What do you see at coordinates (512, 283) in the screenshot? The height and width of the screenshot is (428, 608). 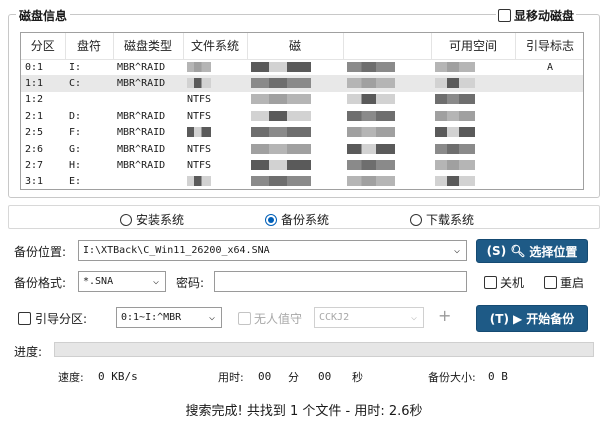 I see `shutdown-label: 关机` at bounding box center [512, 283].